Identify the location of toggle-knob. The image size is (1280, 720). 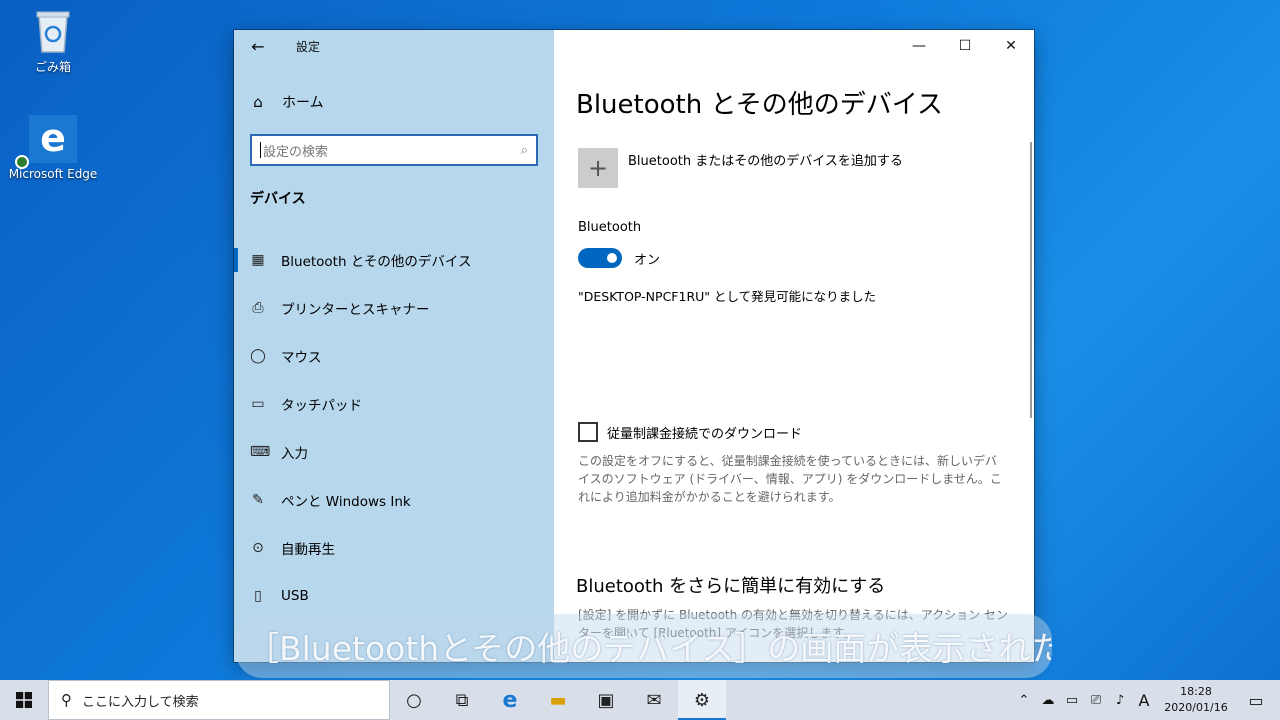
(612, 258).